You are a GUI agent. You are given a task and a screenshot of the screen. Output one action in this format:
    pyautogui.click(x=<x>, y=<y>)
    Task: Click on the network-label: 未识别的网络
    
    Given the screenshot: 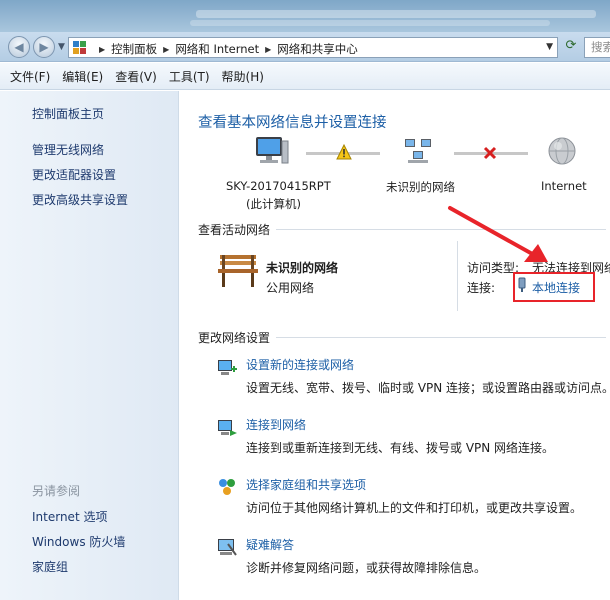 What is the action you would take?
    pyautogui.click(x=420, y=187)
    